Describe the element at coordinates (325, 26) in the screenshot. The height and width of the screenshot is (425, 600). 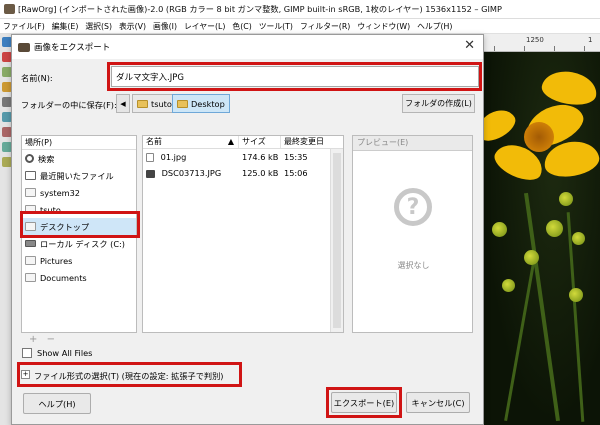
I see `menu-filters: フィルター(R)` at that location.